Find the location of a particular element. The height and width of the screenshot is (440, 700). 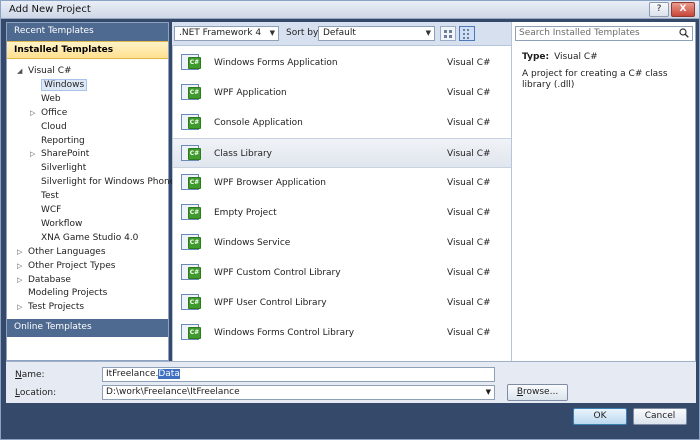

tree-item: Reporting is located at coordinates (63, 141).